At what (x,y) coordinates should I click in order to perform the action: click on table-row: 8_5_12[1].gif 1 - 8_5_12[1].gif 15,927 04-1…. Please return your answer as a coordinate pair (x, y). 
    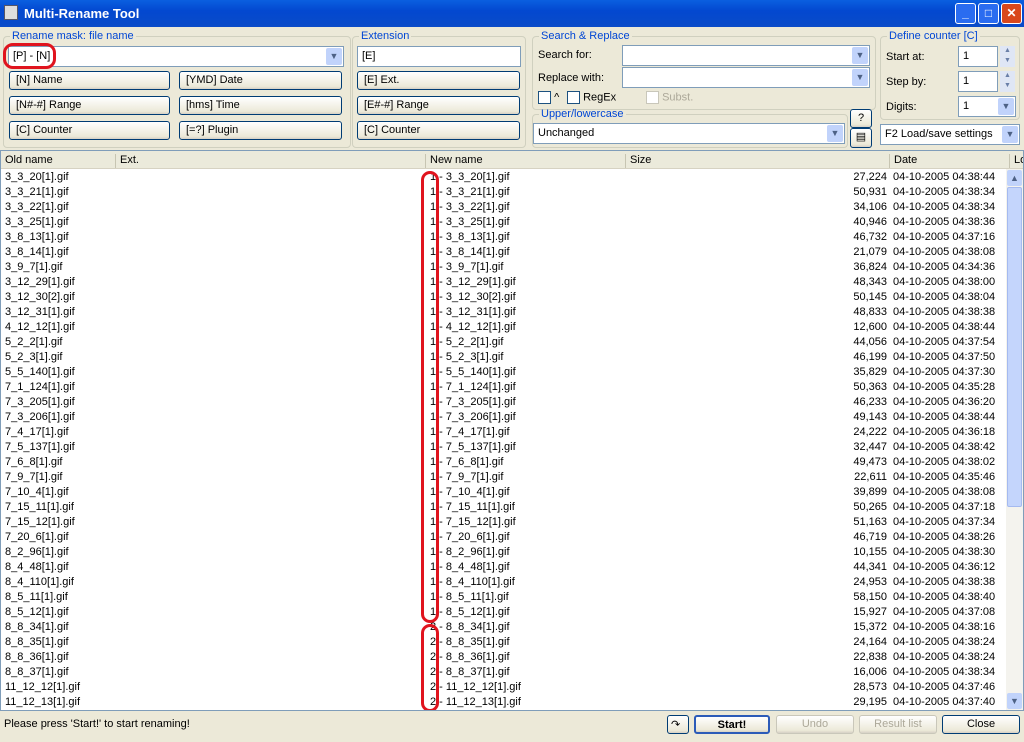
    Looking at the image, I should click on (504, 612).